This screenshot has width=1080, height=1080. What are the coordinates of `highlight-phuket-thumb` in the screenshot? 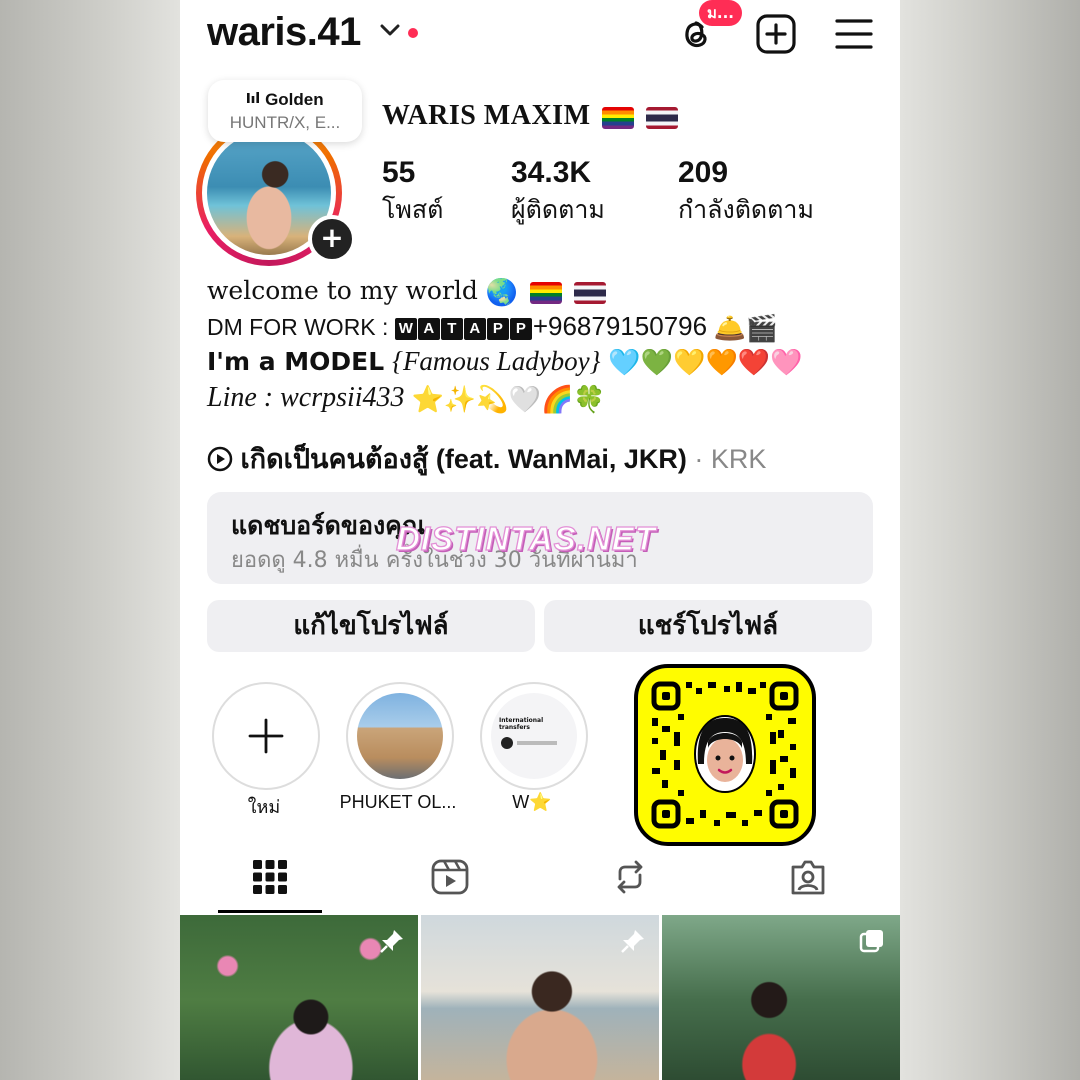 It's located at (400, 736).